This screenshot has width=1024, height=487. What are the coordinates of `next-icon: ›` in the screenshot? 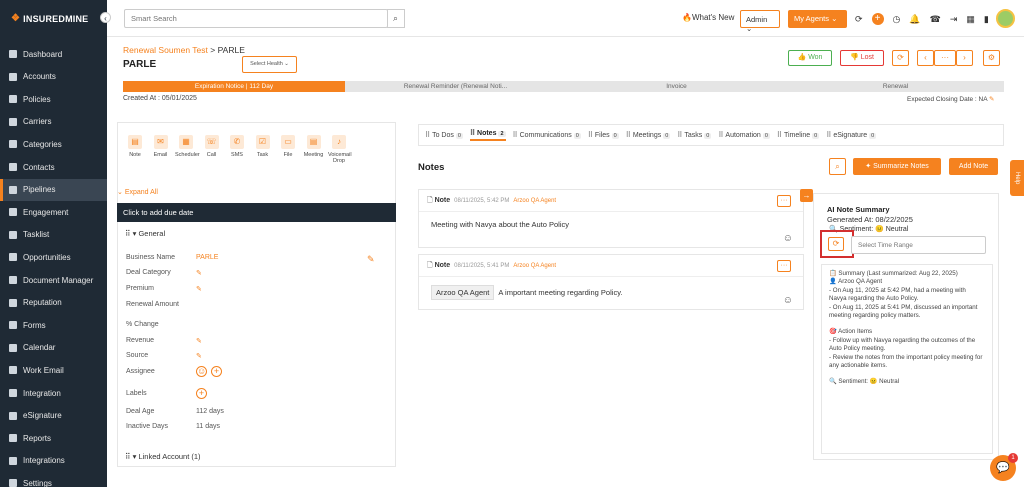 It's located at (964, 58).